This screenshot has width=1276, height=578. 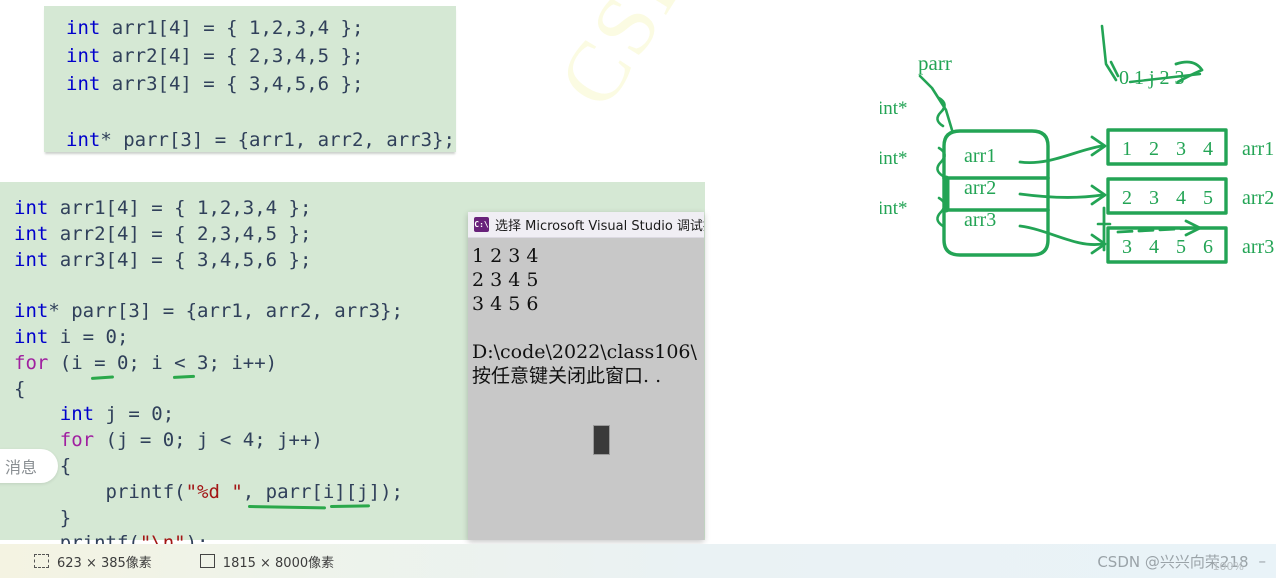 What do you see at coordinates (935, 63) in the screenshot?
I see `parr-label: parr` at bounding box center [935, 63].